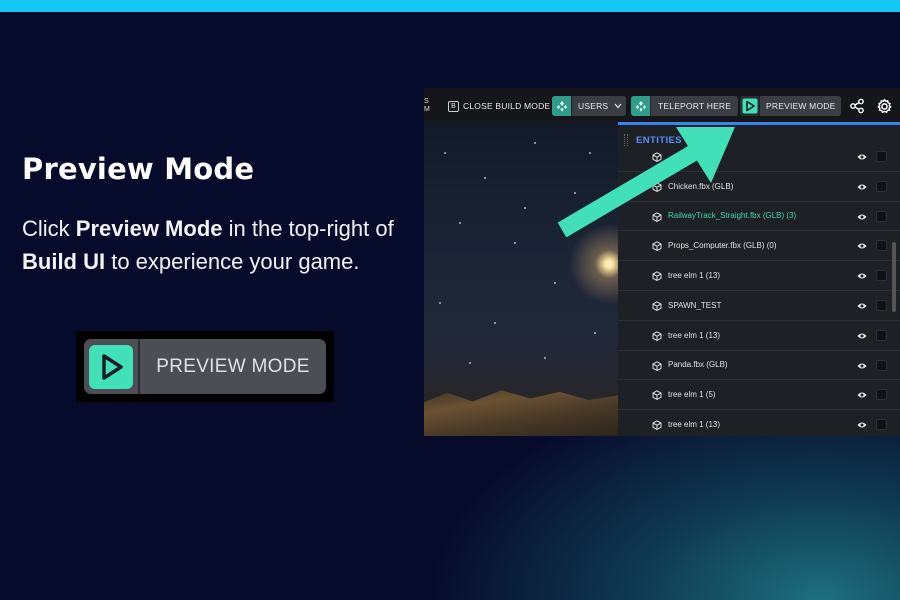 The image size is (900, 600). Describe the element at coordinates (894, 277) in the screenshot. I see `panel-scrollbar` at that location.